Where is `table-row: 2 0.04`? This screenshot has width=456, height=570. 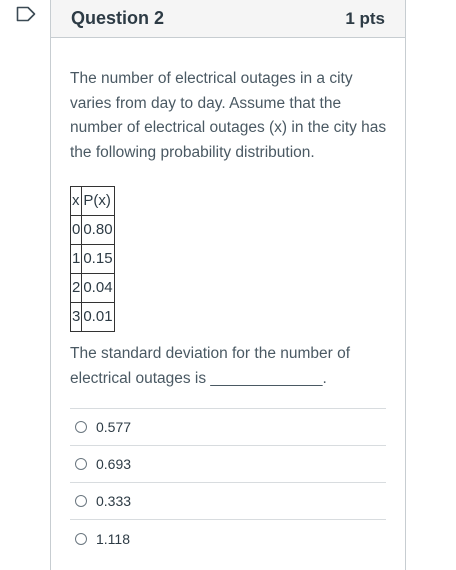
table-row: 2 0.04 is located at coordinates (92, 288).